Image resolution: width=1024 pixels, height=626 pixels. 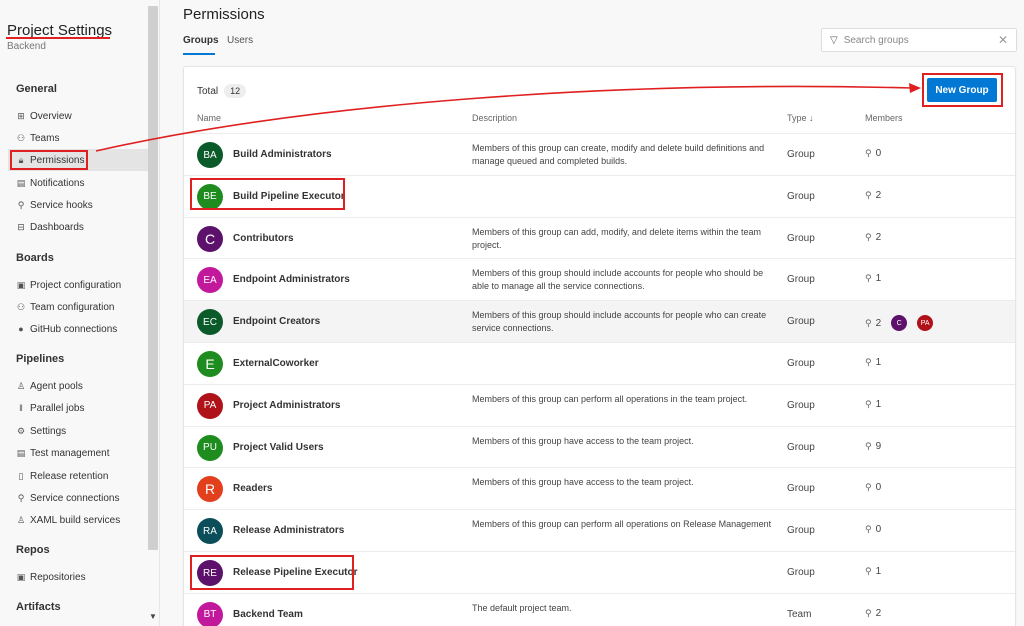 What do you see at coordinates (49, 160) in the screenshot?
I see `permissions-annotation-box` at bounding box center [49, 160].